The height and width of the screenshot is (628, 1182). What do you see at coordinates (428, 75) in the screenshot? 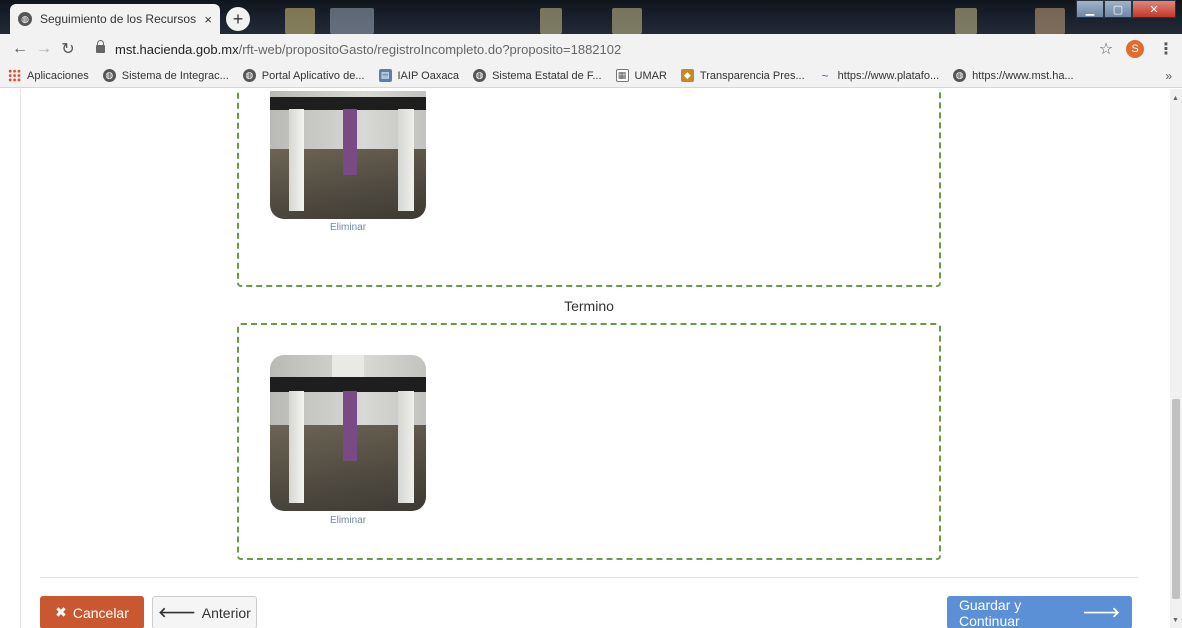
I see `bookmark-label: IAIP Oaxaca` at bounding box center [428, 75].